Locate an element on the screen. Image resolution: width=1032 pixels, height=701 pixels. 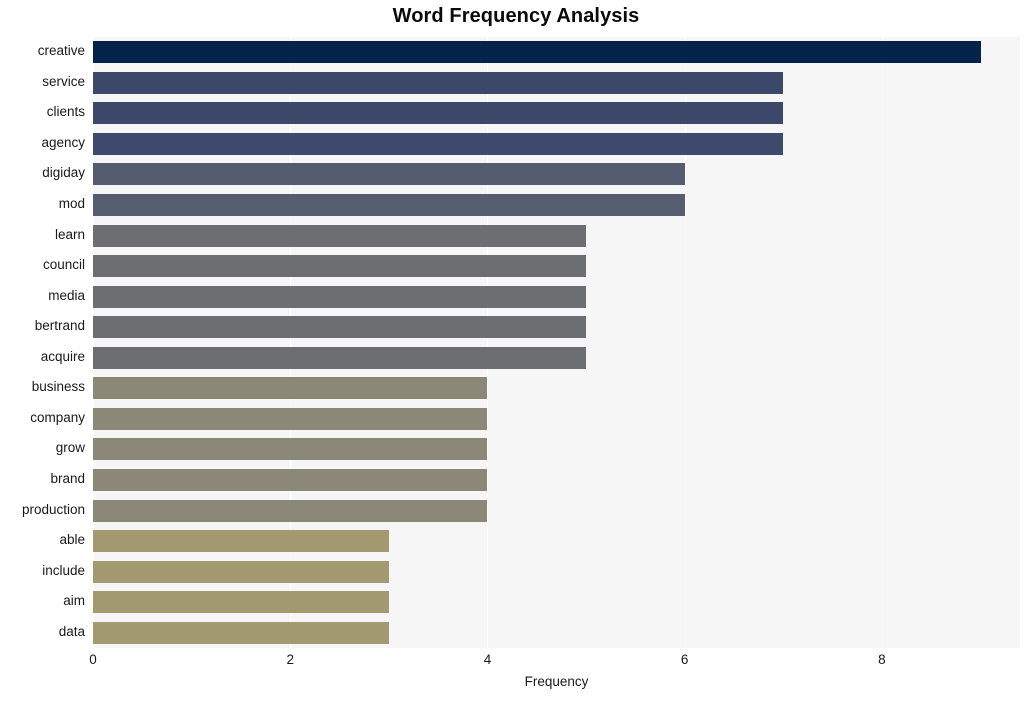
y-tick-label-creative: creative is located at coordinates (61, 51).